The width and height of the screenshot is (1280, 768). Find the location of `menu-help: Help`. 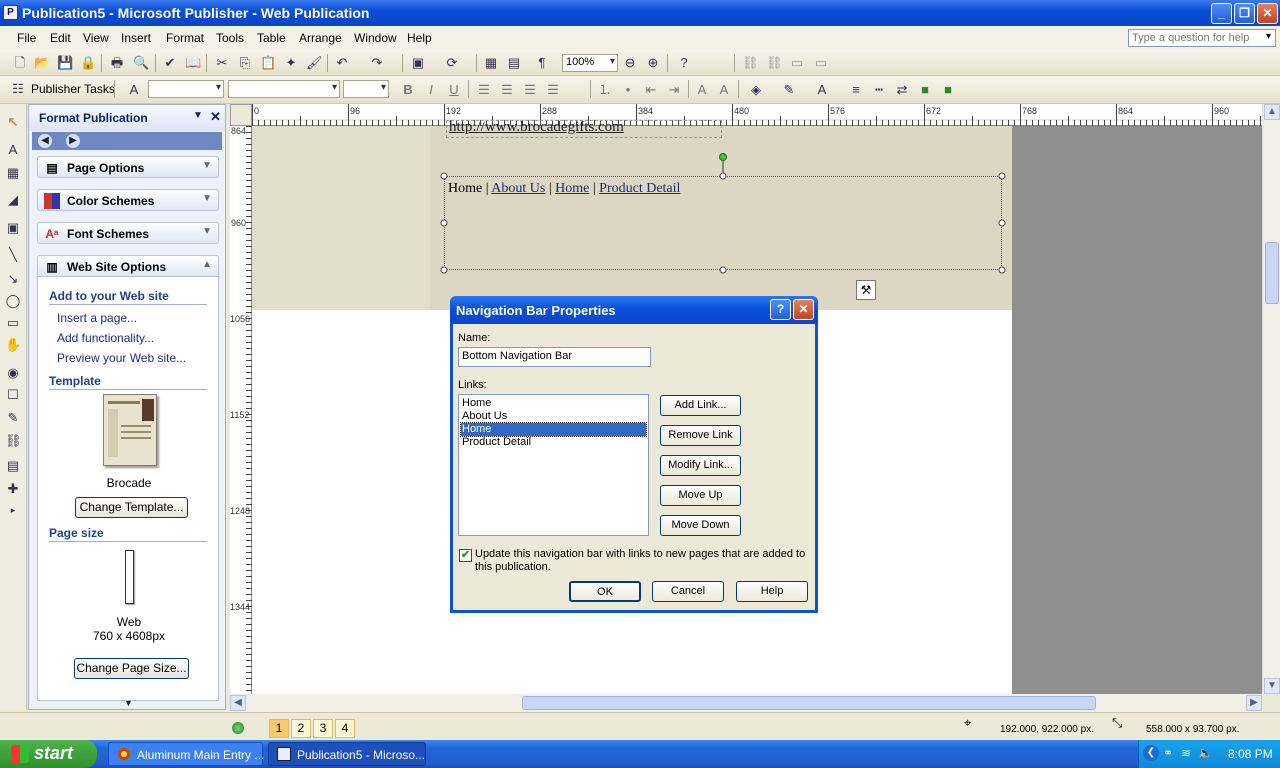

menu-help: Help is located at coordinates (419, 38).